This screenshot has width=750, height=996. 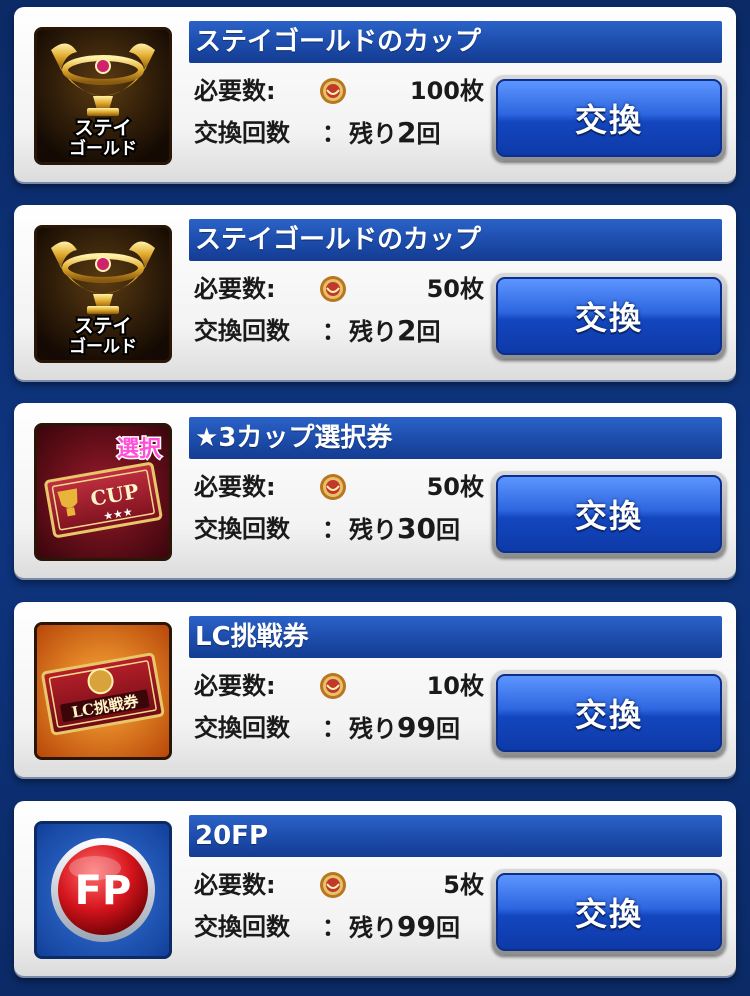 What do you see at coordinates (455, 438) in the screenshot?
I see `item-title: ★3カップ選択券` at bounding box center [455, 438].